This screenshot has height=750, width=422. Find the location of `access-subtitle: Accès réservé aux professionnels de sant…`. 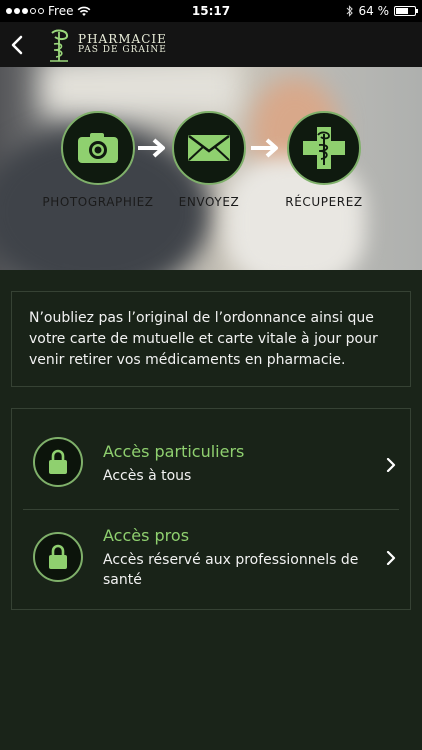

access-subtitle: Accès réservé aux professionnels de sant… is located at coordinates (231, 570).